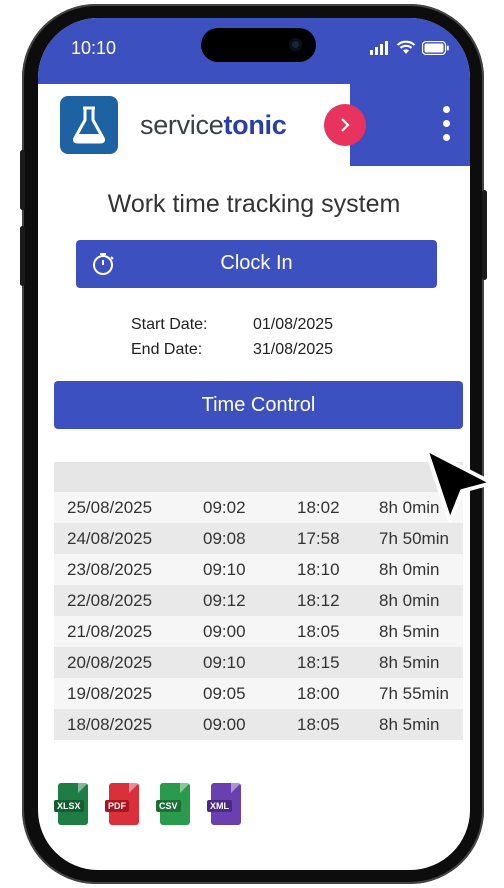  I want to click on export-buttons: XLSX PDF CSV XML, so click(147, 804).